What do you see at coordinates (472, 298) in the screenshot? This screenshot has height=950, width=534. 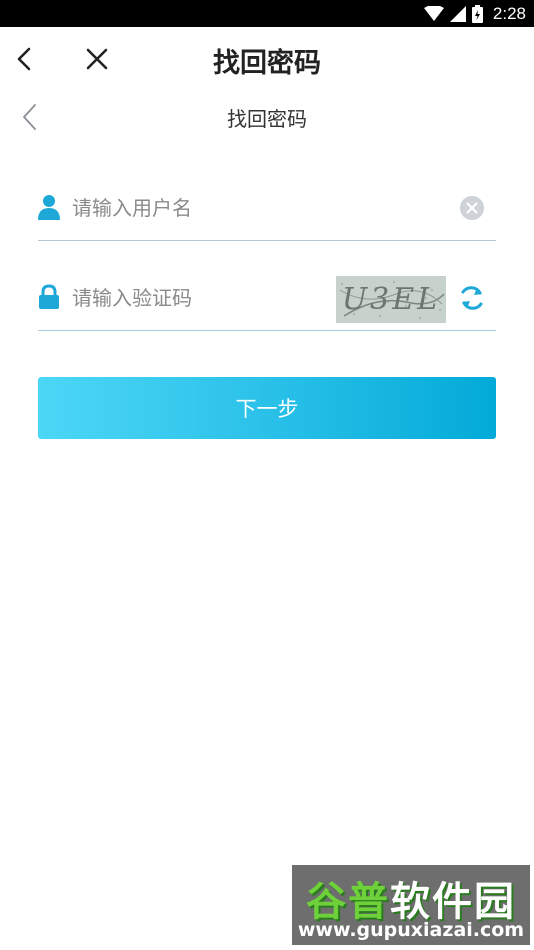 I see `refresh-icon` at bounding box center [472, 298].